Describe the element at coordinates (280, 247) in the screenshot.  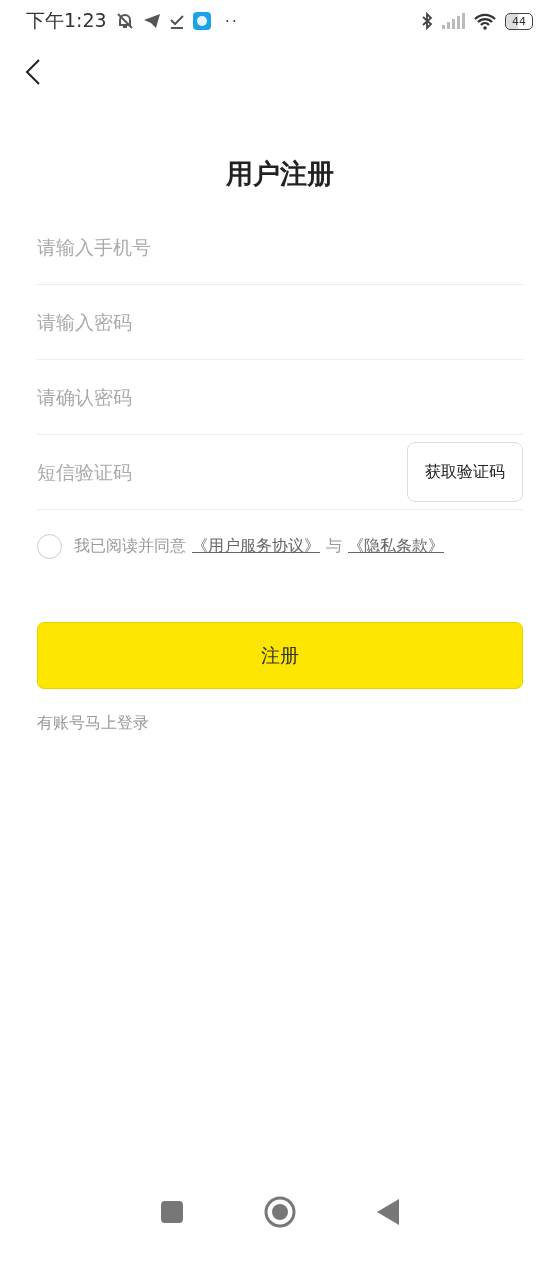
I see `input-field: 请输入手机号` at that location.